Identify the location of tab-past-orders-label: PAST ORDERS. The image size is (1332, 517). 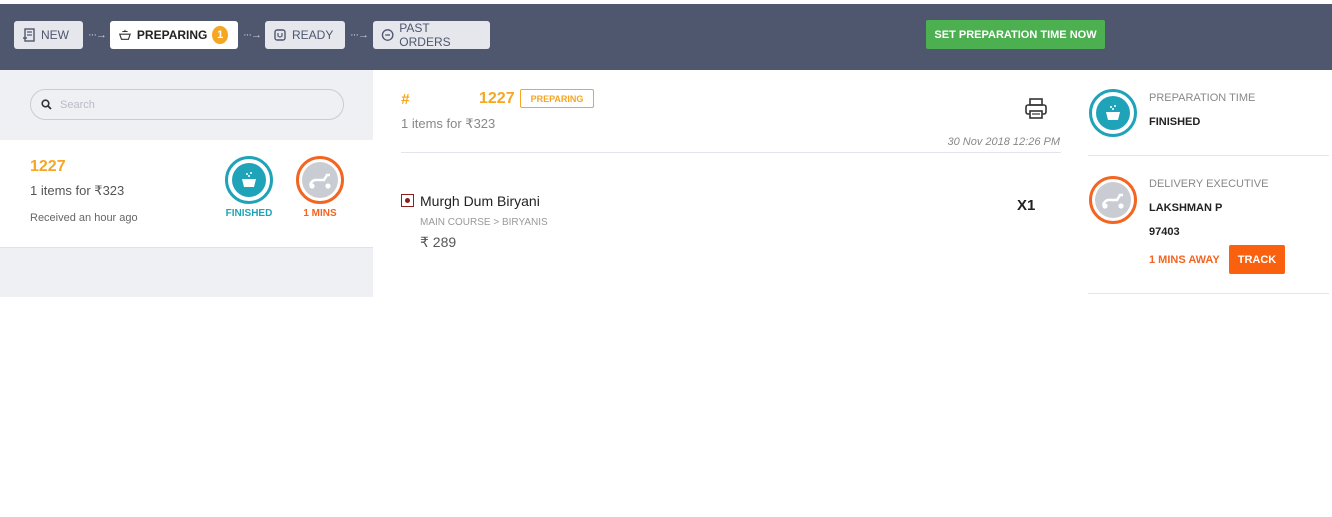
(425, 35).